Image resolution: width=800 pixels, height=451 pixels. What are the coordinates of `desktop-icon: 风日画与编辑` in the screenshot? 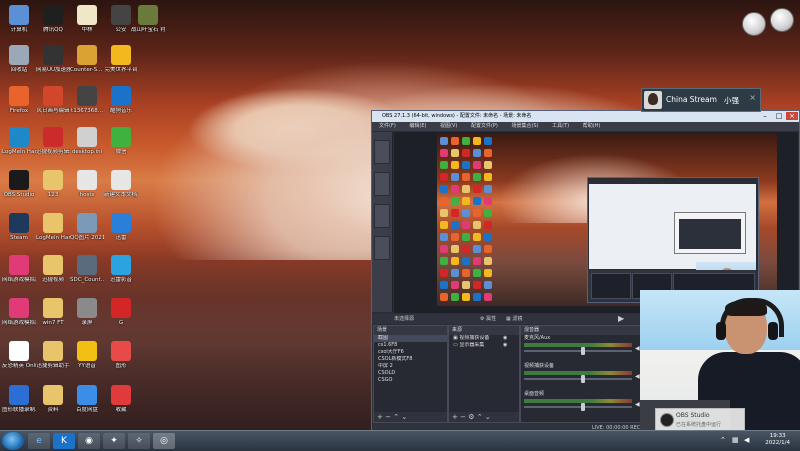 It's located at (53, 100).